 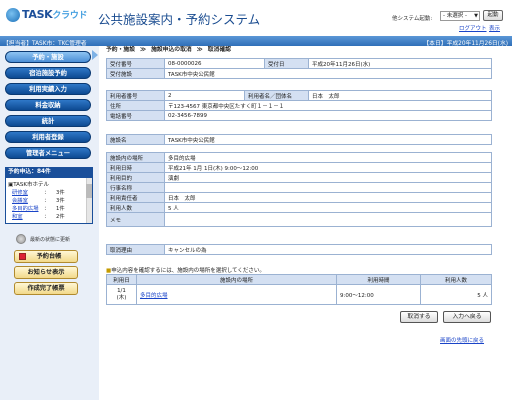 I want to click on bookings-scrollbar, so click(x=89, y=200).